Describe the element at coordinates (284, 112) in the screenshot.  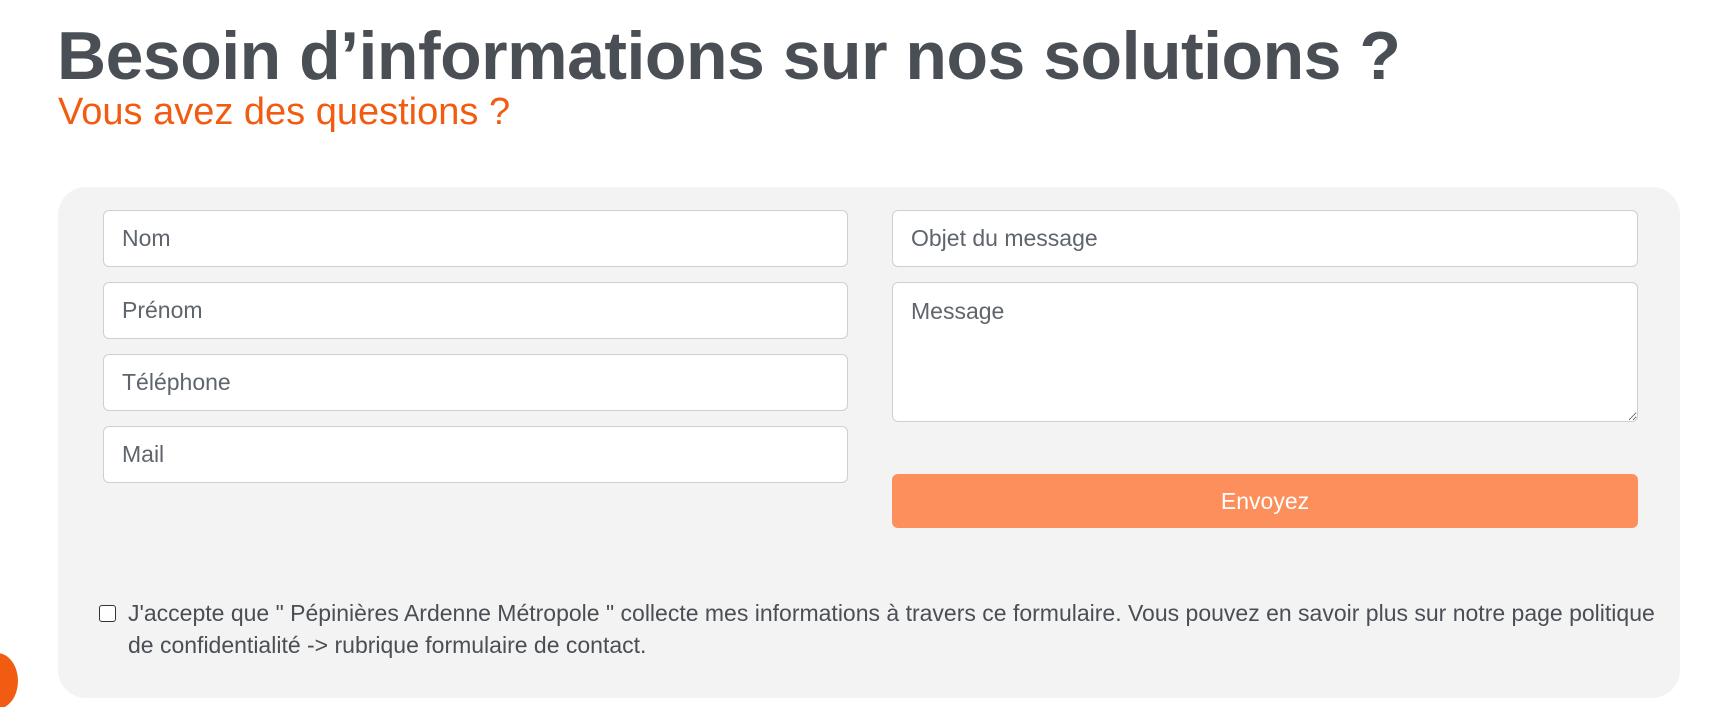
I see `page-subtitle: Vous avez des questions ?` at that location.